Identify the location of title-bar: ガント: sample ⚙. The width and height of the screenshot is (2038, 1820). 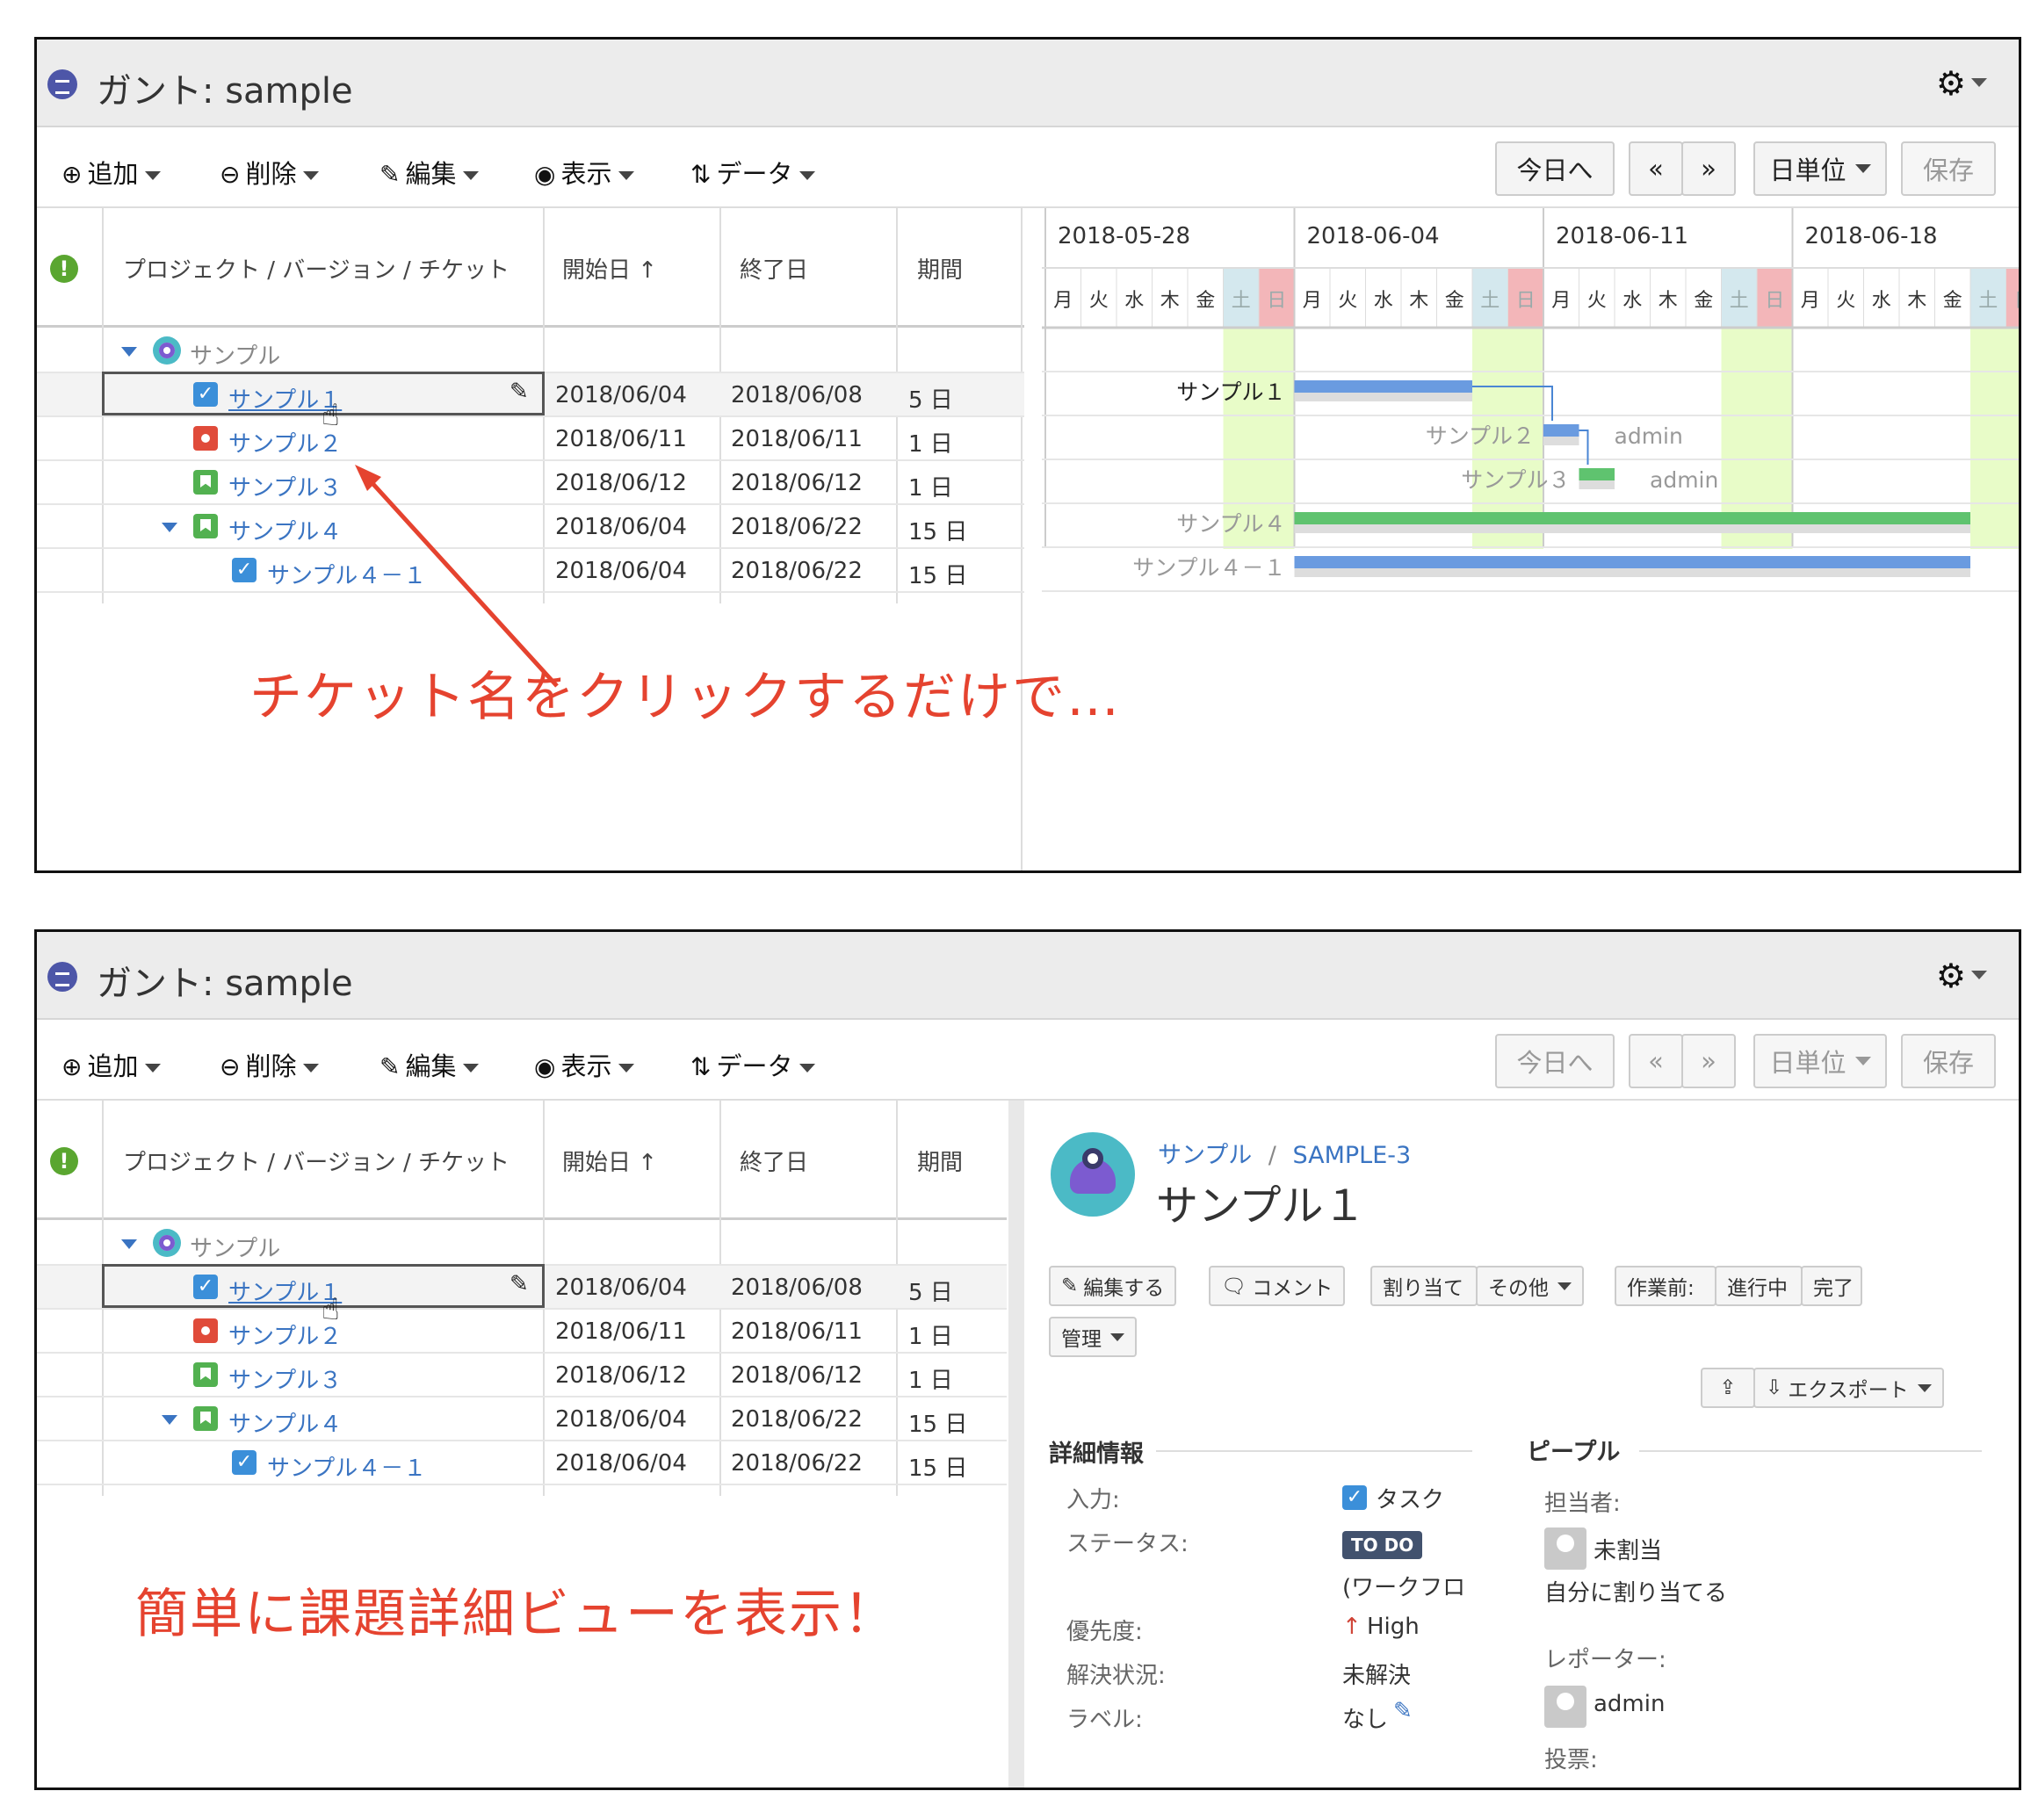
(1028, 976).